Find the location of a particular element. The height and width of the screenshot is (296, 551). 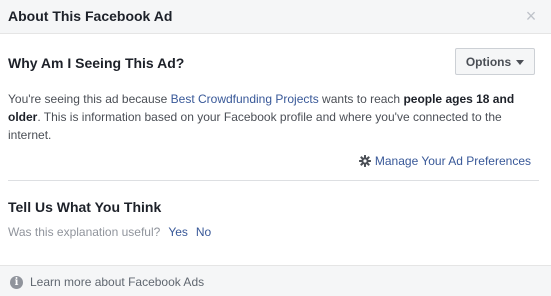

feedback-yes-link: Yes is located at coordinates (178, 232).